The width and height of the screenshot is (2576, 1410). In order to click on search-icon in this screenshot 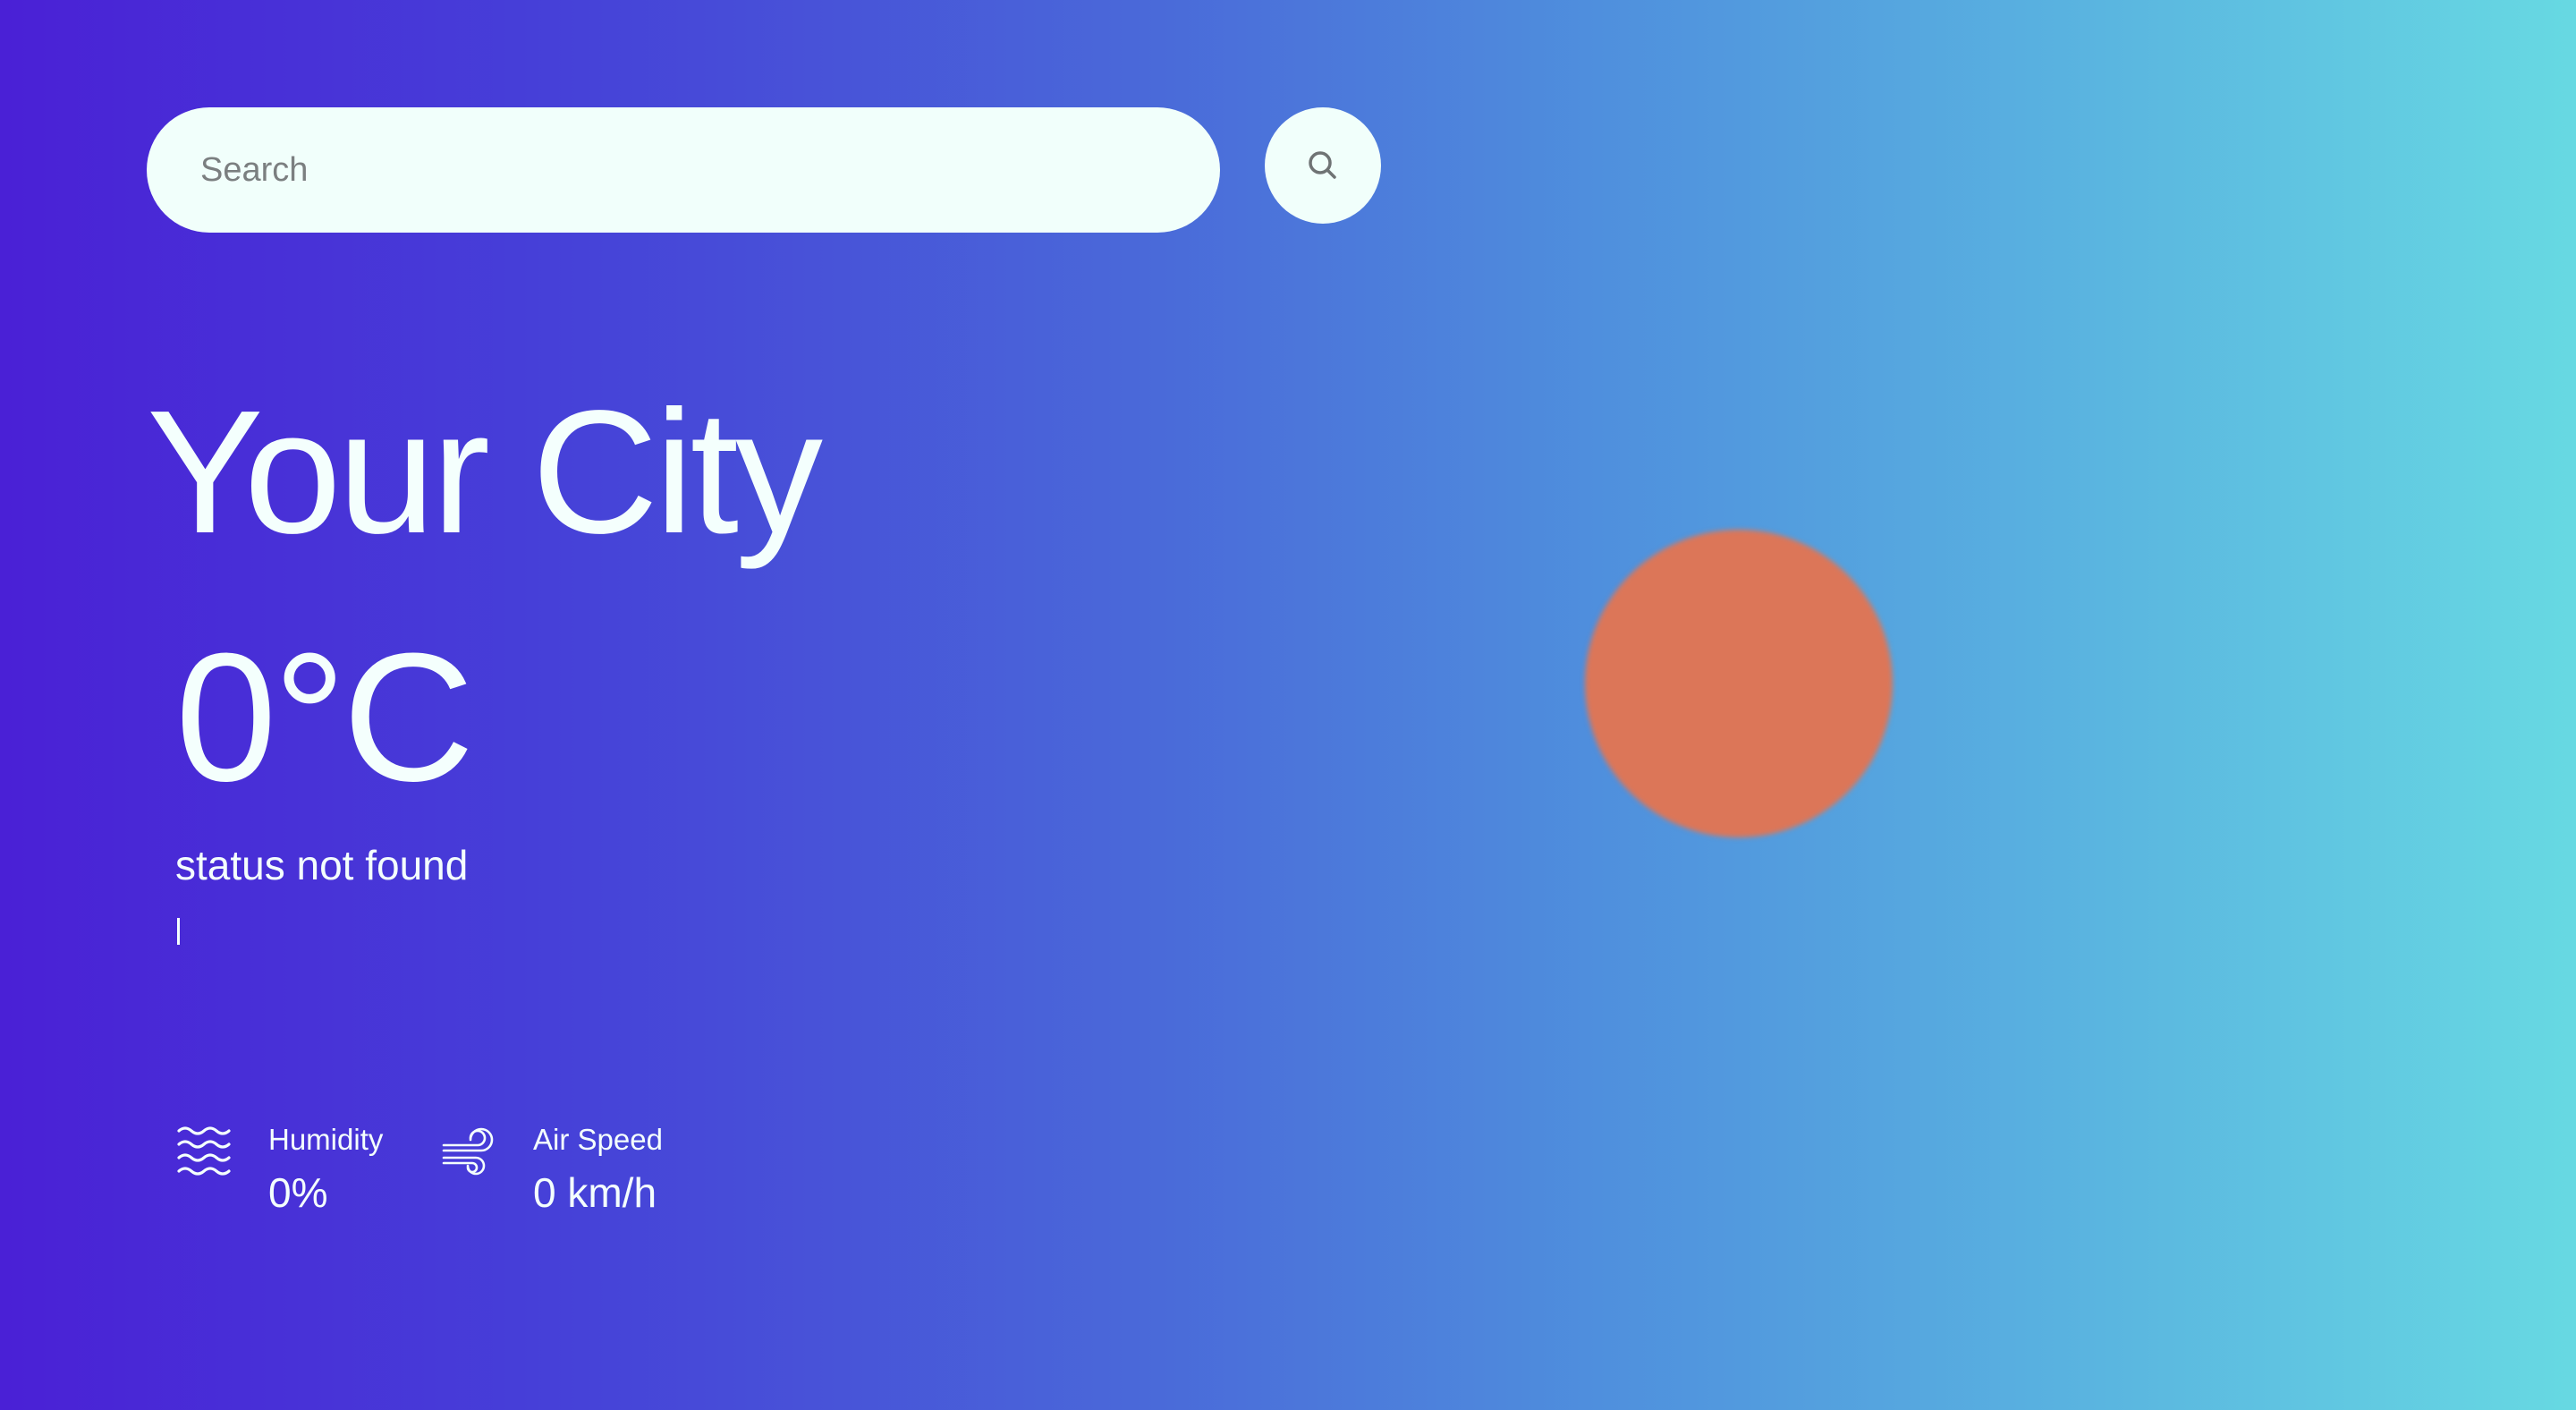, I will do `click(1323, 166)`.